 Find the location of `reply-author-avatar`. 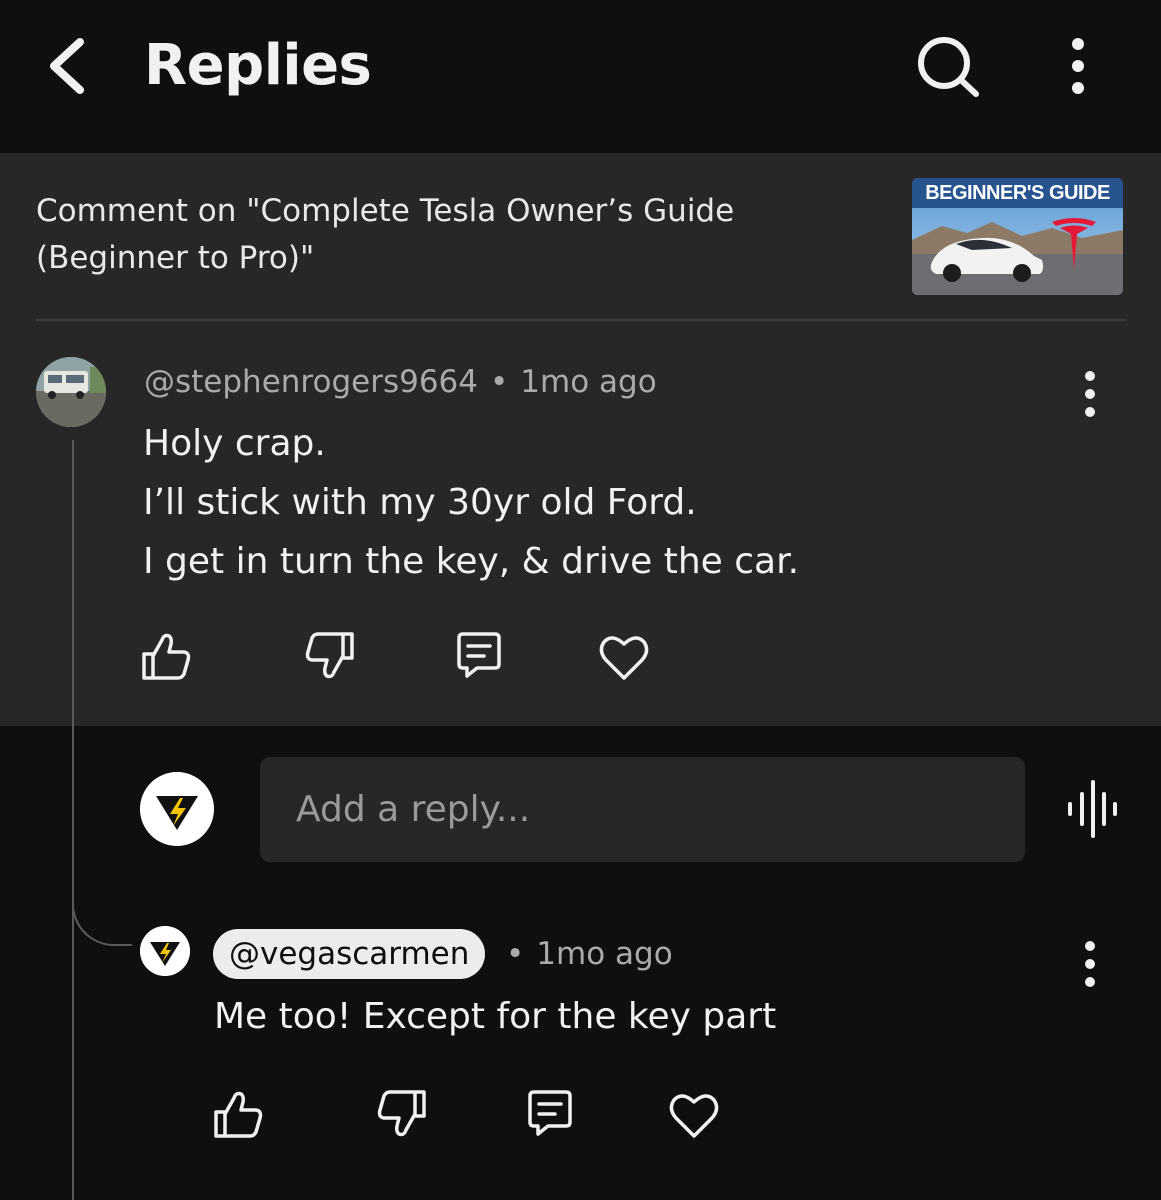

reply-author-avatar is located at coordinates (165, 951).